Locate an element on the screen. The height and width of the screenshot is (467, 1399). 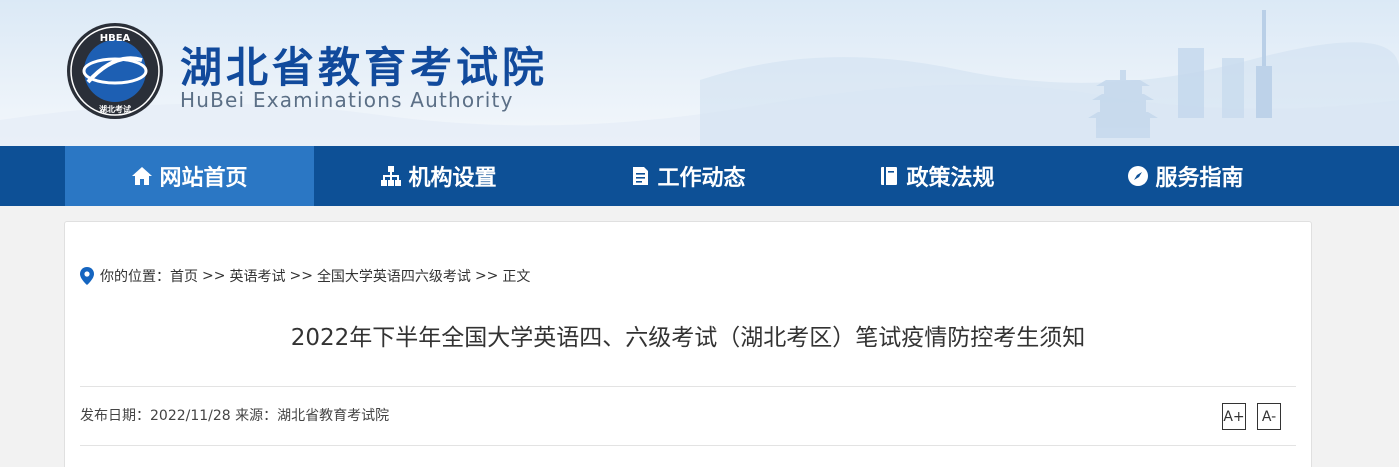
nav-item-label: 机构设置 is located at coordinates (452, 178).